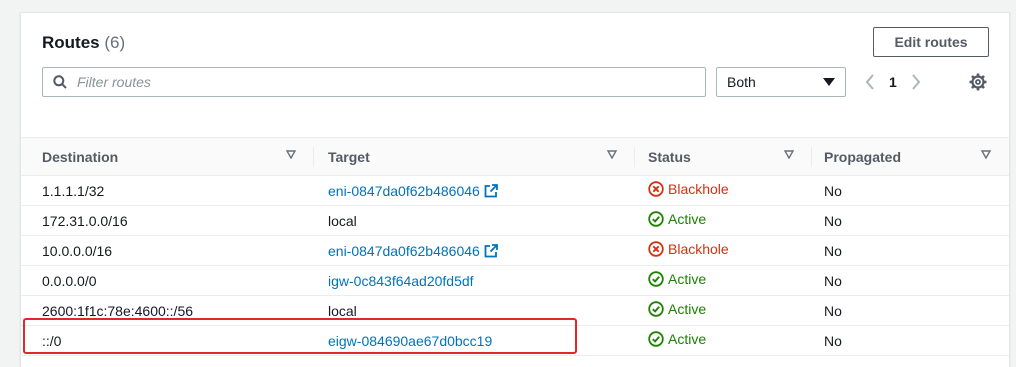 This screenshot has height=367, width=1016. I want to click on table-row: ::/0 eigw-084690ae67d0bcc19 Active No, so click(515, 340).